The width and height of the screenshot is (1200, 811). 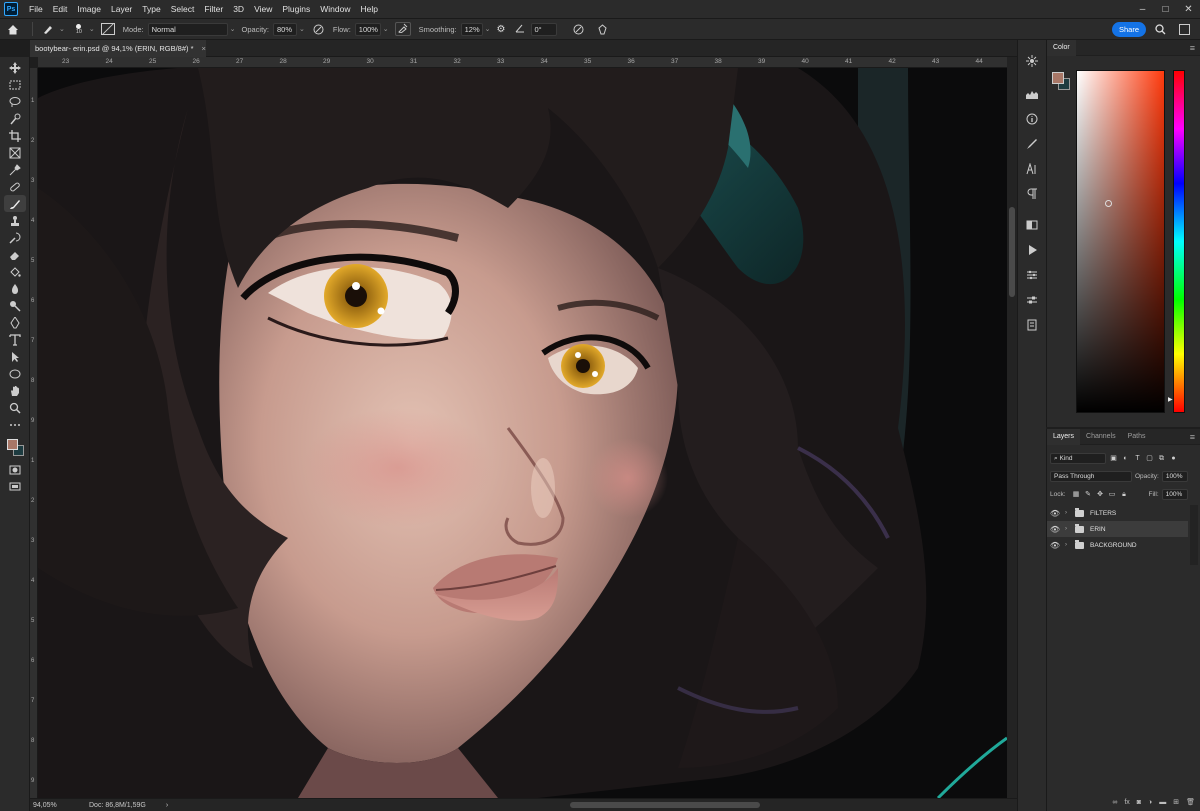 I want to click on smart-object-filter-icon: ⧉, so click(x=1161, y=458).